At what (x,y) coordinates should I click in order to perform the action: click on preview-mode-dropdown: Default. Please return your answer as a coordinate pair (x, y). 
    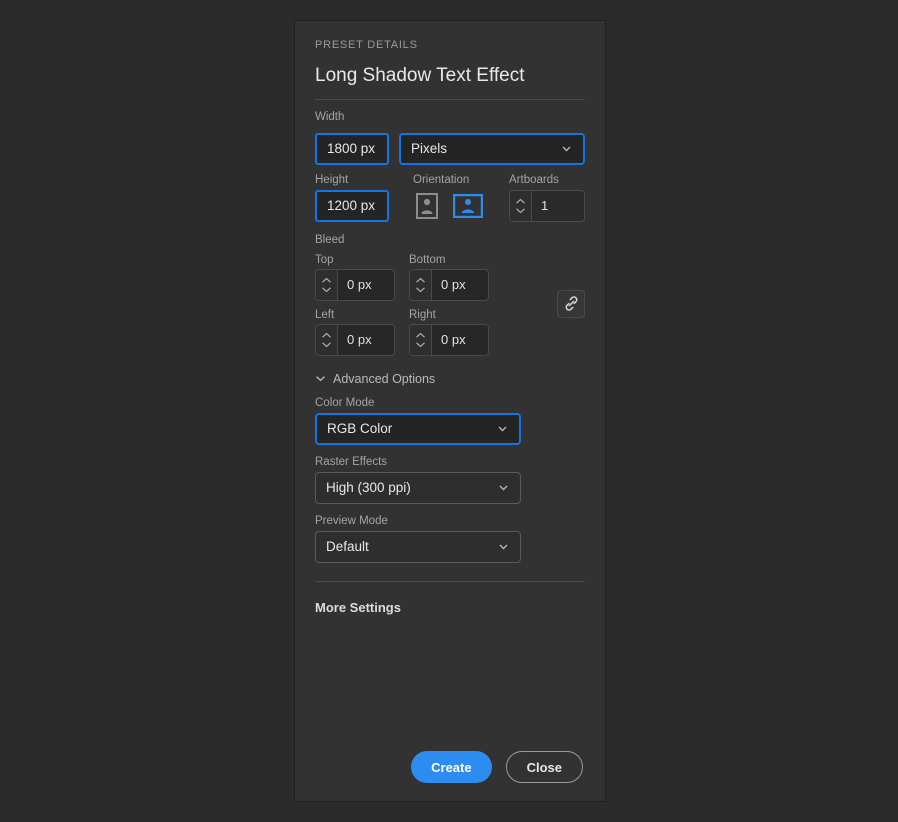
    Looking at the image, I should click on (418, 546).